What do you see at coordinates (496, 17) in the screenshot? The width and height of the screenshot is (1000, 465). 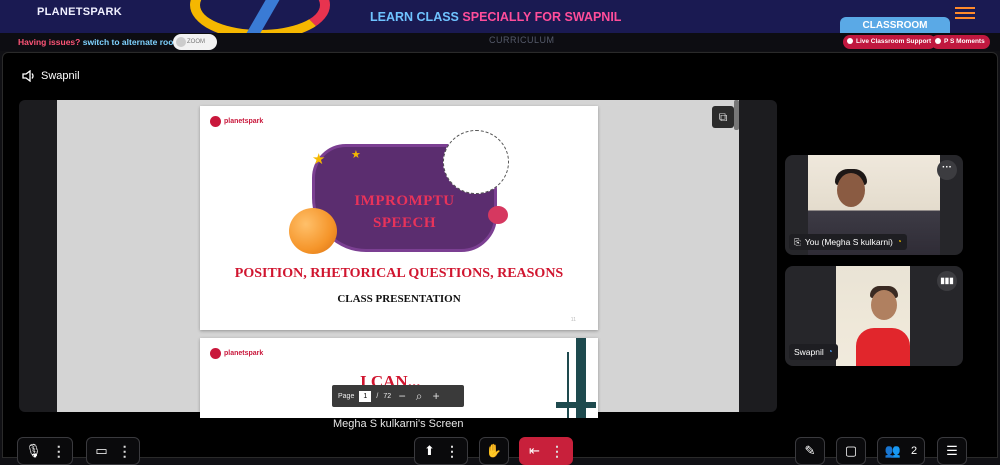 I see `class-headline: LEARN CLASS SPECIALLY FOR SWAPNIL` at bounding box center [496, 17].